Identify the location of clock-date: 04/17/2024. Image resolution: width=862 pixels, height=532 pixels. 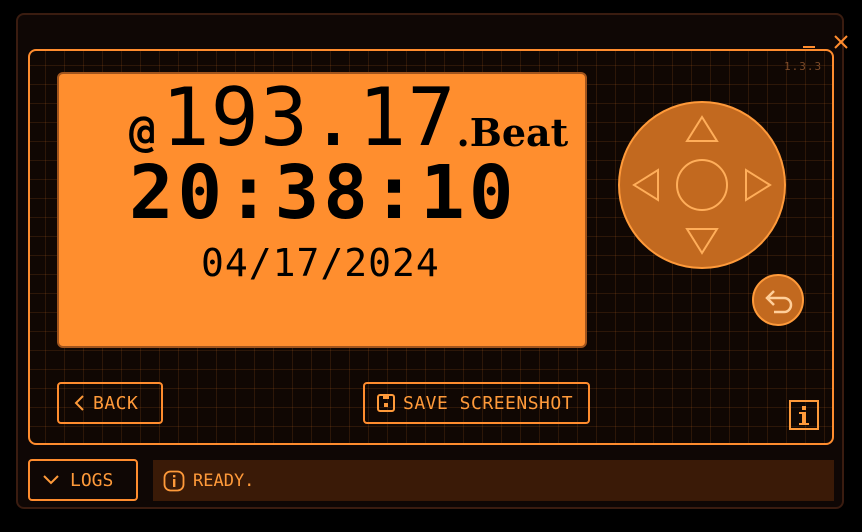
(320, 263).